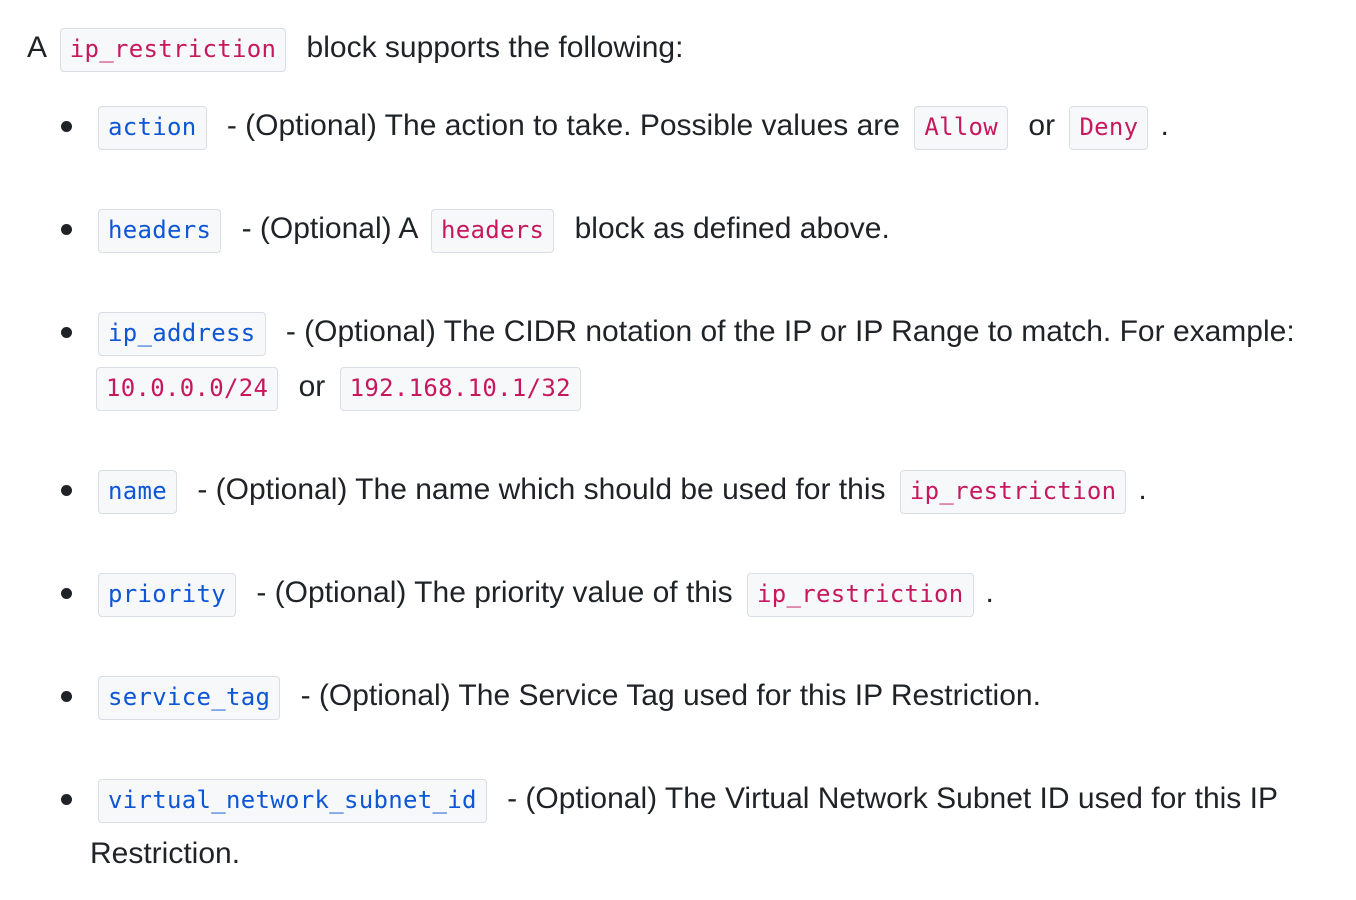  Describe the element at coordinates (460, 389) in the screenshot. I see `example-code-cidr-2: 192.168.10.1/32` at that location.